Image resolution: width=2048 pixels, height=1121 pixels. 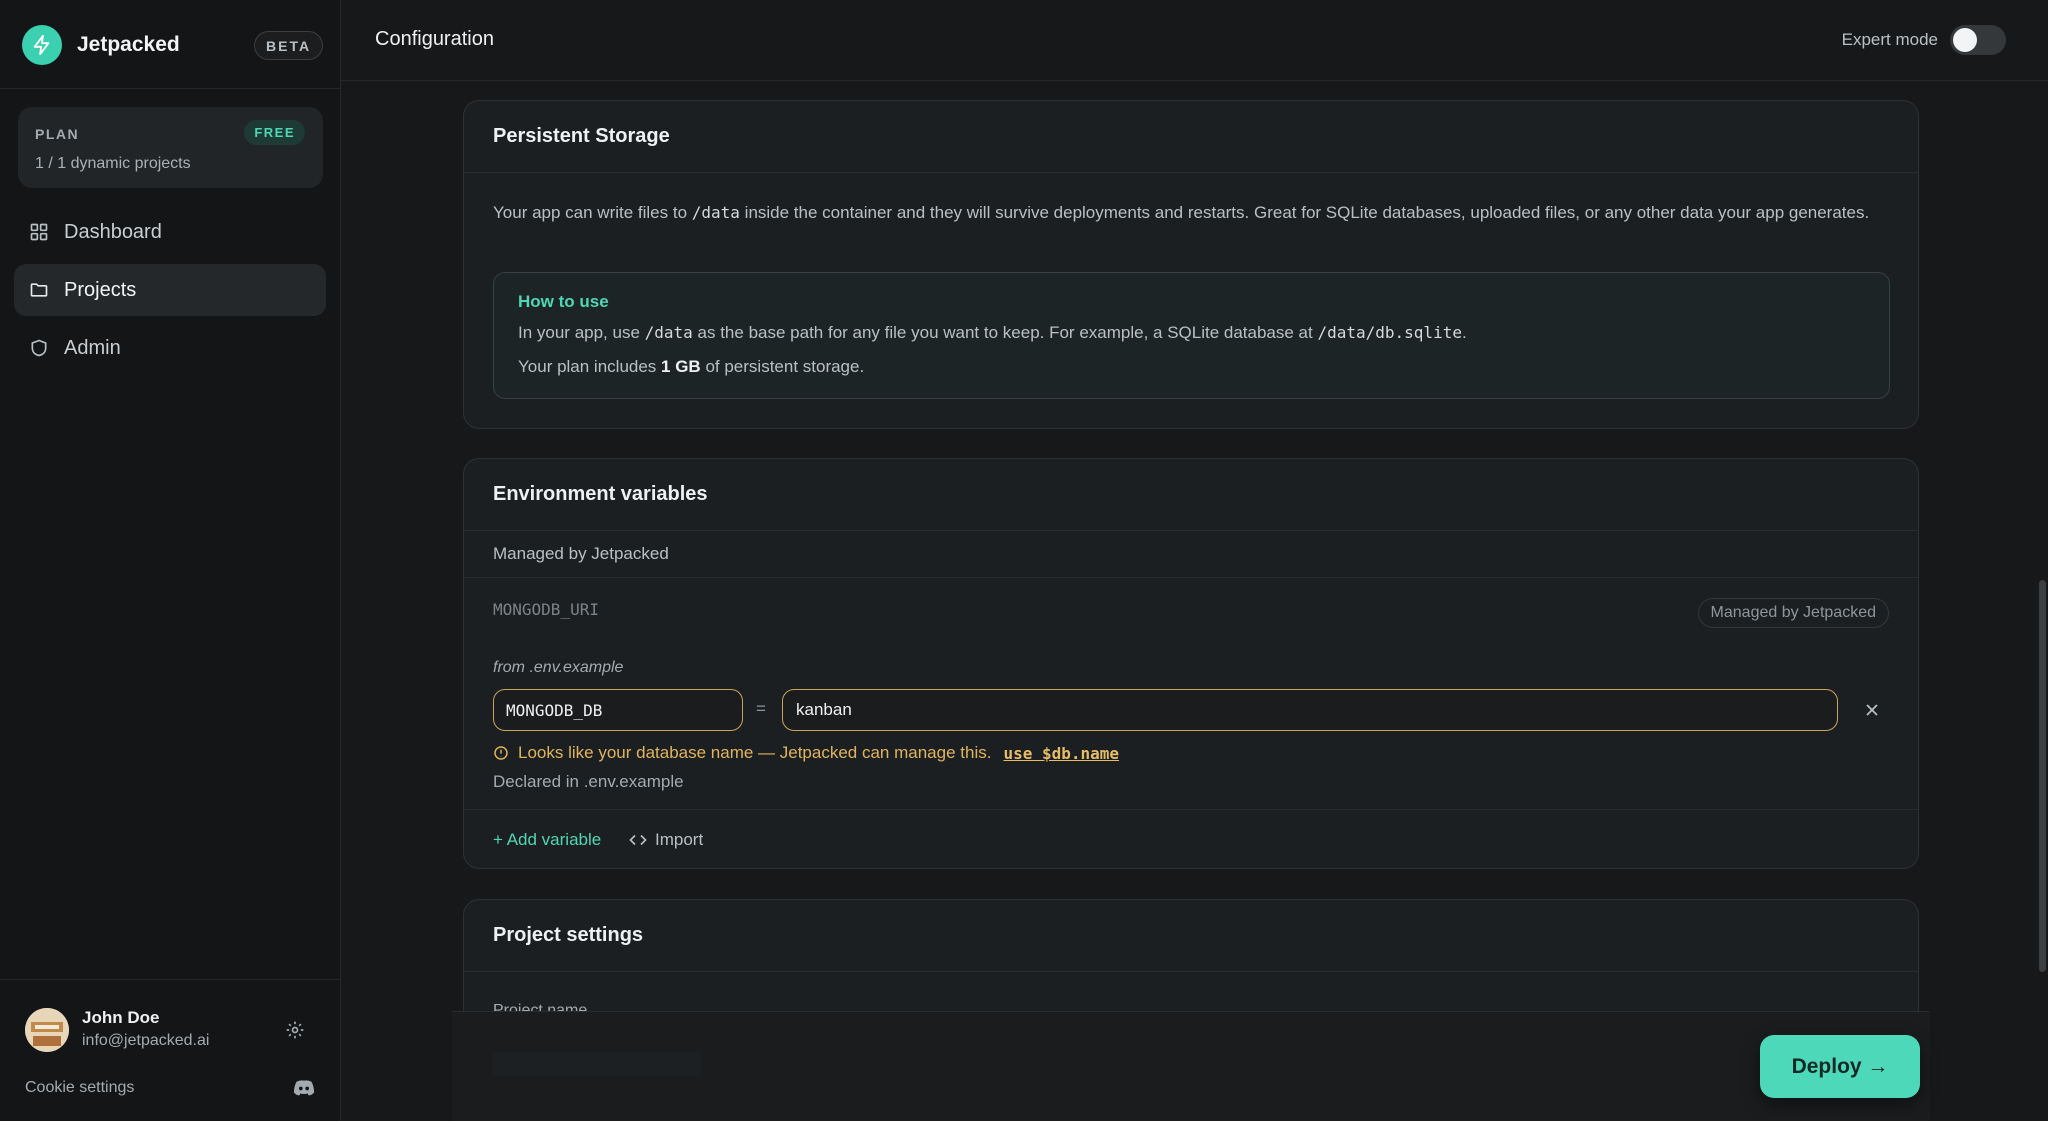 What do you see at coordinates (92, 347) in the screenshot?
I see `nav-label: Admin` at bounding box center [92, 347].